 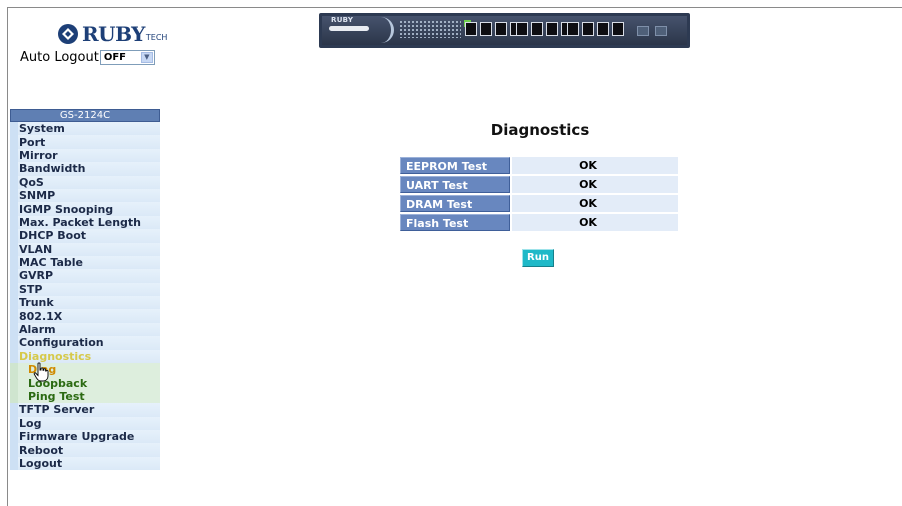 I want to click on auto-logout: Auto Logout OFF ▼, so click(x=87, y=57).